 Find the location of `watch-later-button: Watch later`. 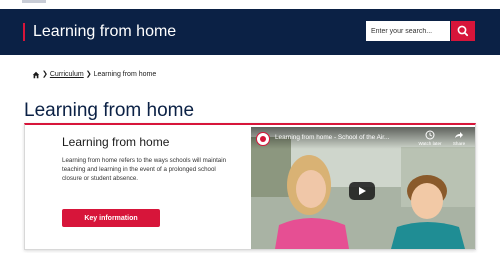

watch-later-button: Watch later is located at coordinates (430, 140).